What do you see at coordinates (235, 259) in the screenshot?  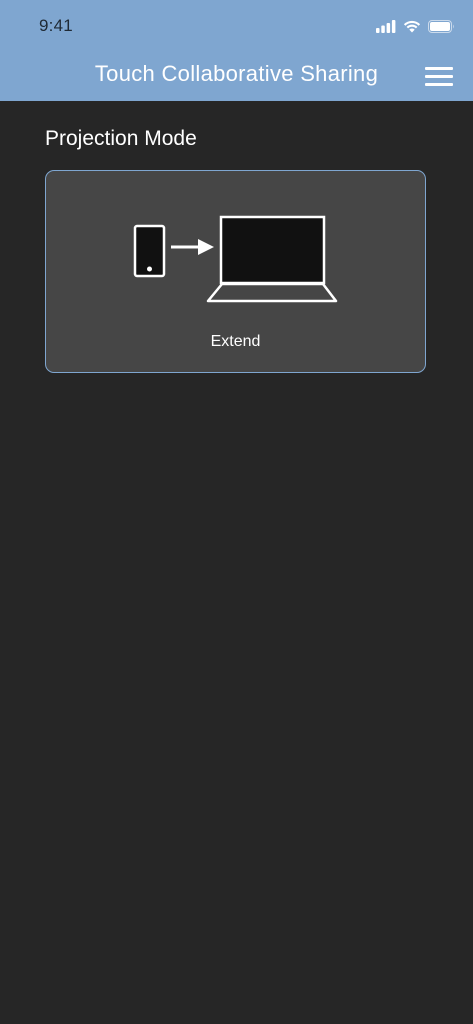 I see `phone-to-laptop-icon` at bounding box center [235, 259].